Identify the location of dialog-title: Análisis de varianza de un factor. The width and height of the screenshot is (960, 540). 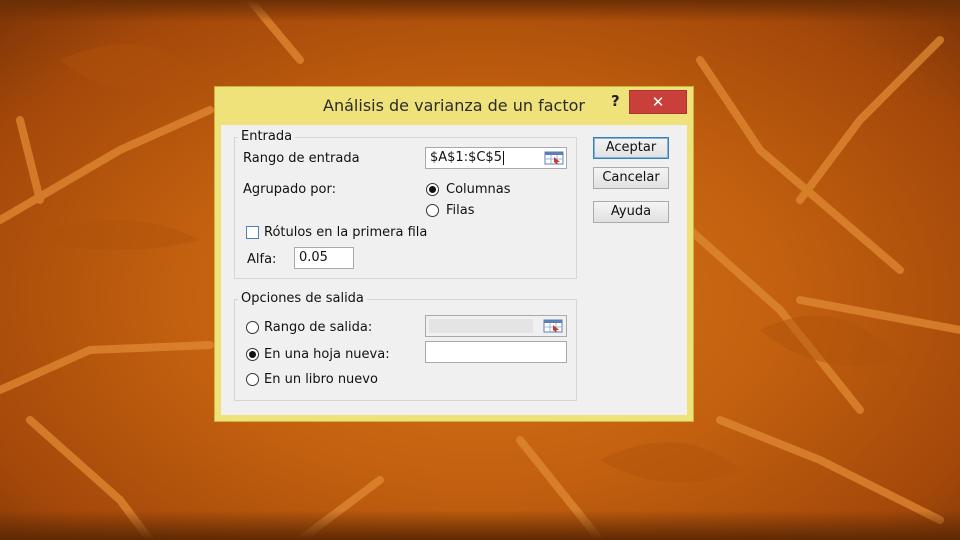
(454, 105).